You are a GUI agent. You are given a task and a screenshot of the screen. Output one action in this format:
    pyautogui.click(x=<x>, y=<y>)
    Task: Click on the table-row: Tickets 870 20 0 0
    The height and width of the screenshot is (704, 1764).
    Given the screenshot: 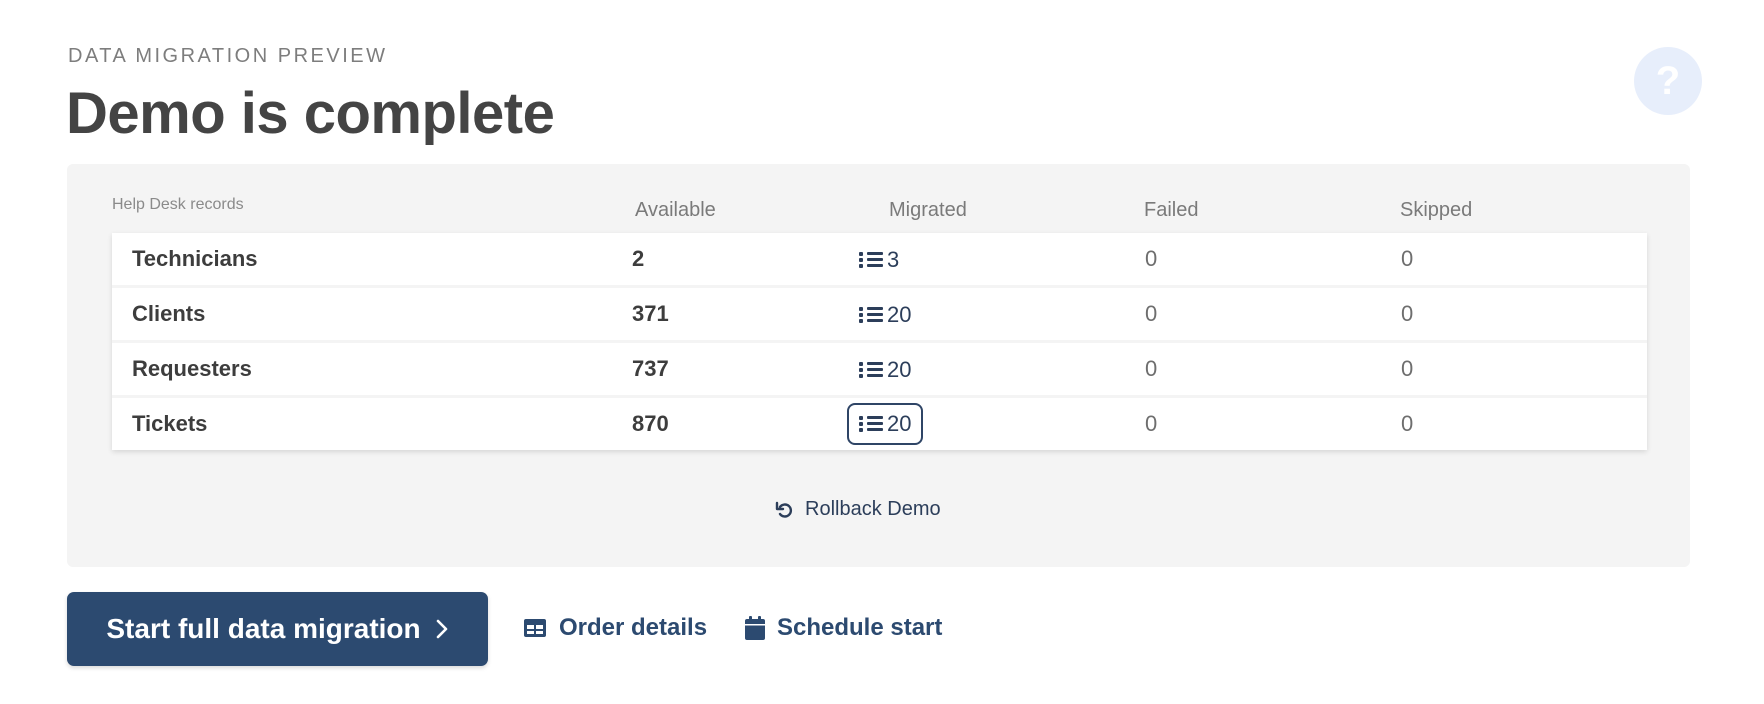 What is the action you would take?
    pyautogui.click(x=879, y=424)
    